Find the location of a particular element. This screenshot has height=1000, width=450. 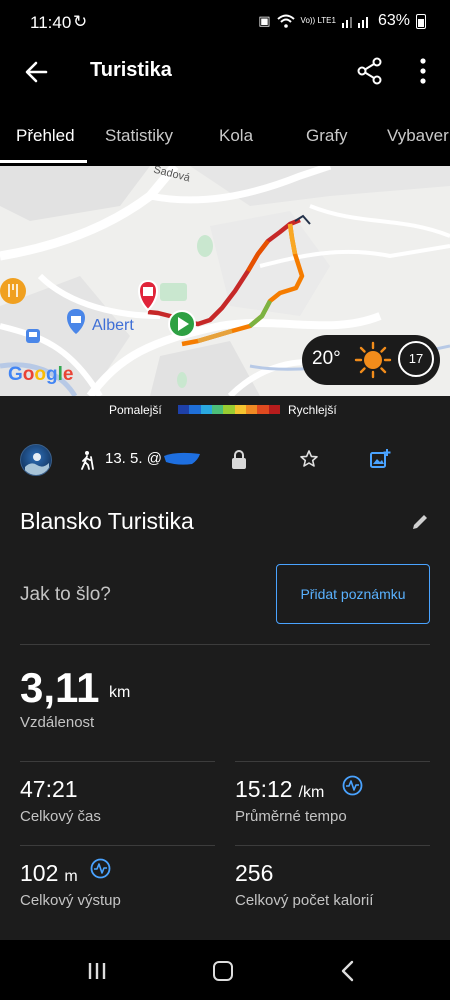

speed-legend: Pomalejší Rychlejší is located at coordinates (225, 410).